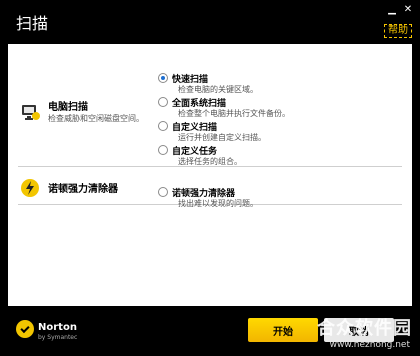 This screenshot has height=356, width=420. Describe the element at coordinates (31, 112) in the screenshot. I see `computer-scan-icon` at that location.